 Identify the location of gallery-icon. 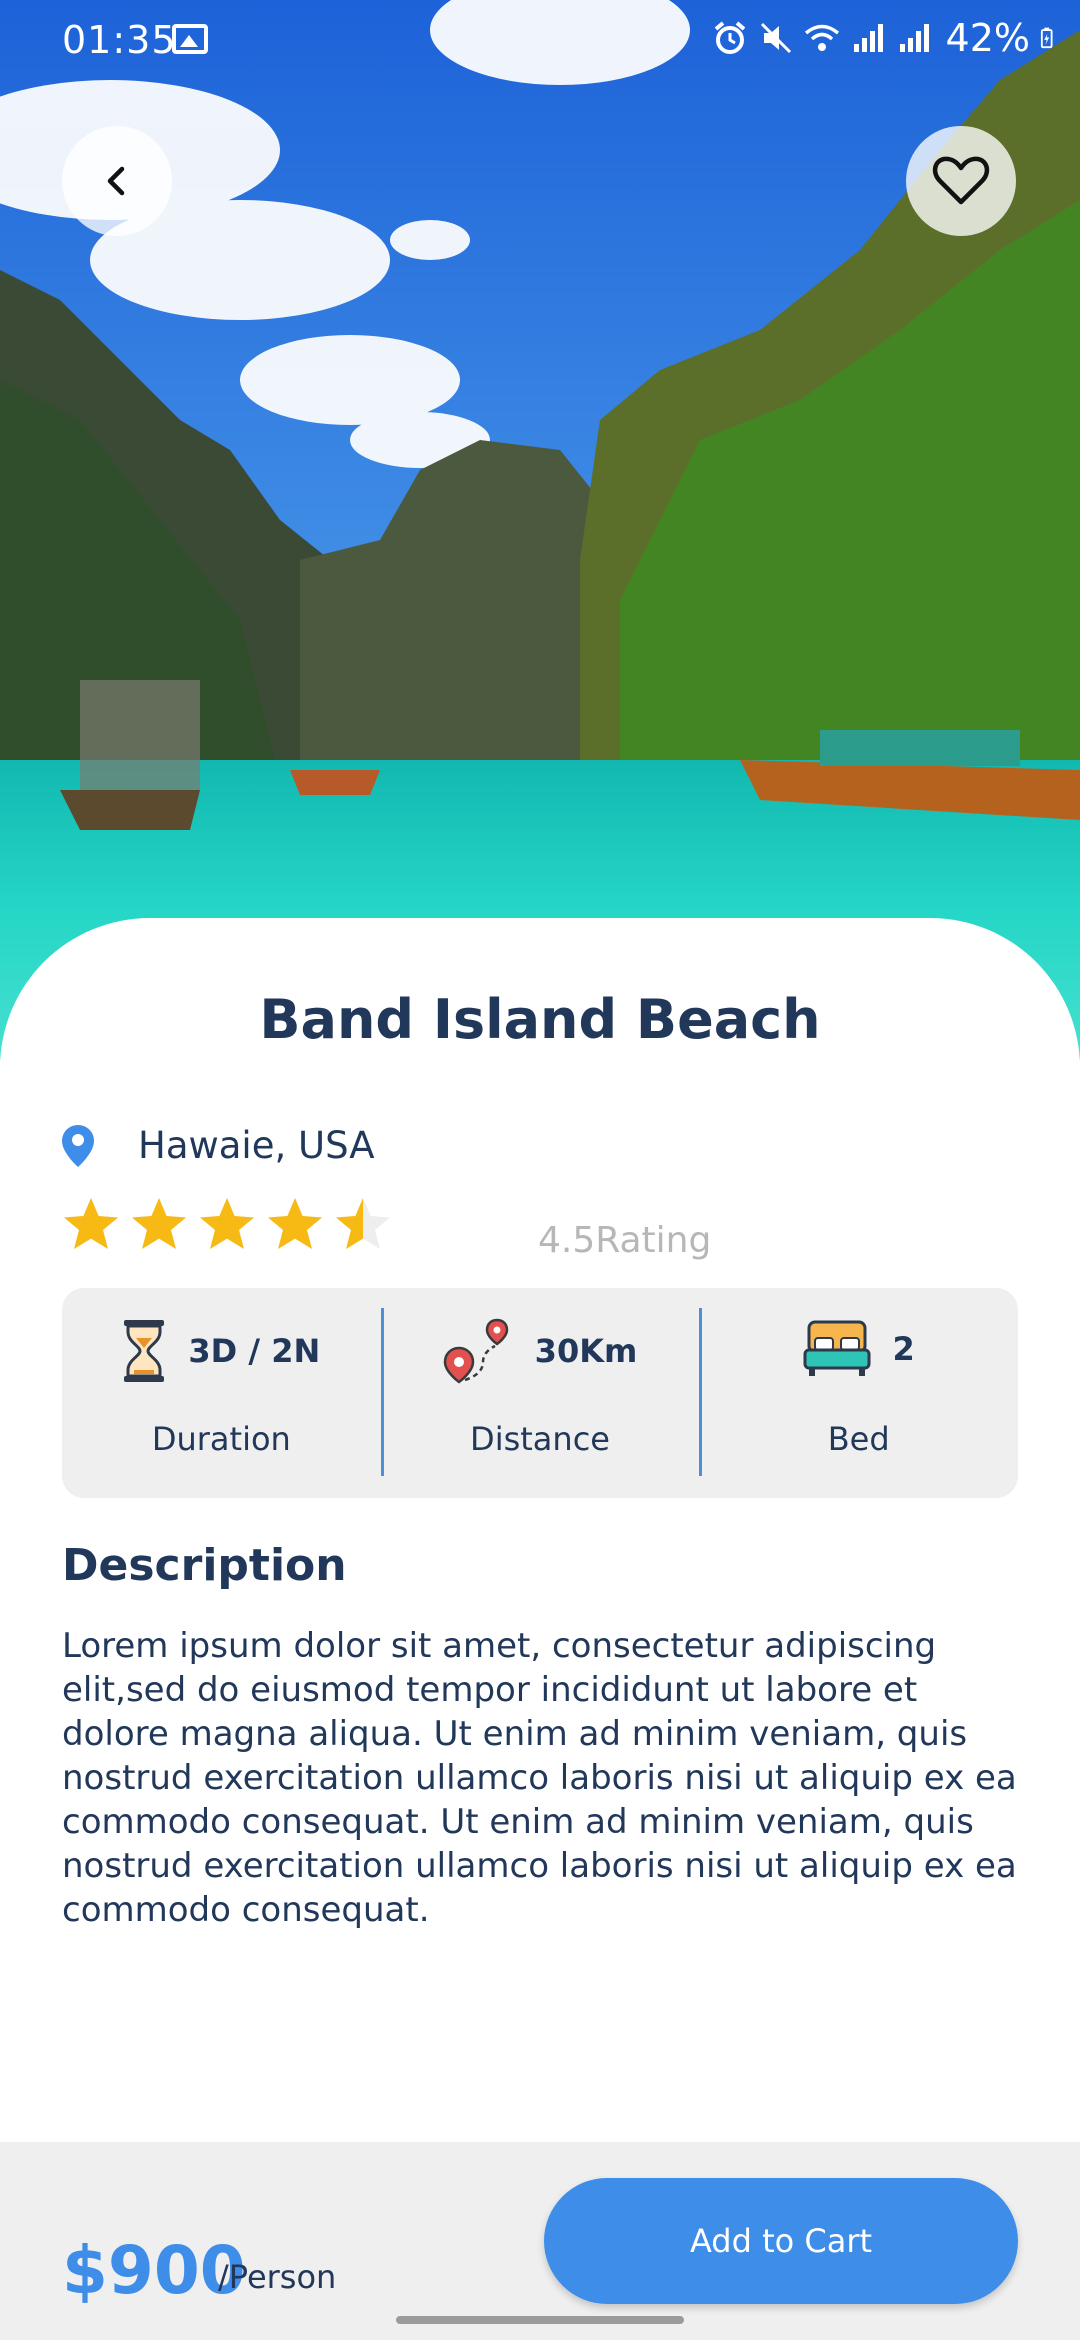
(190, 39).